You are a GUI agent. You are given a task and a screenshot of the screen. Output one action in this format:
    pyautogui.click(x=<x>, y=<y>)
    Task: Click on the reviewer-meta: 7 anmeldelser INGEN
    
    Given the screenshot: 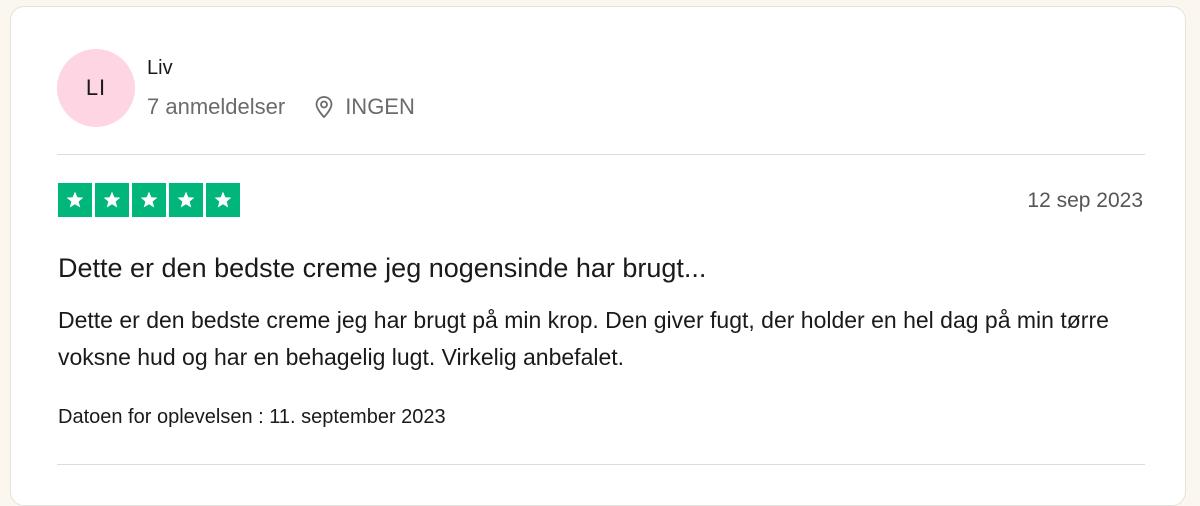 What is the action you would take?
    pyautogui.click(x=281, y=107)
    